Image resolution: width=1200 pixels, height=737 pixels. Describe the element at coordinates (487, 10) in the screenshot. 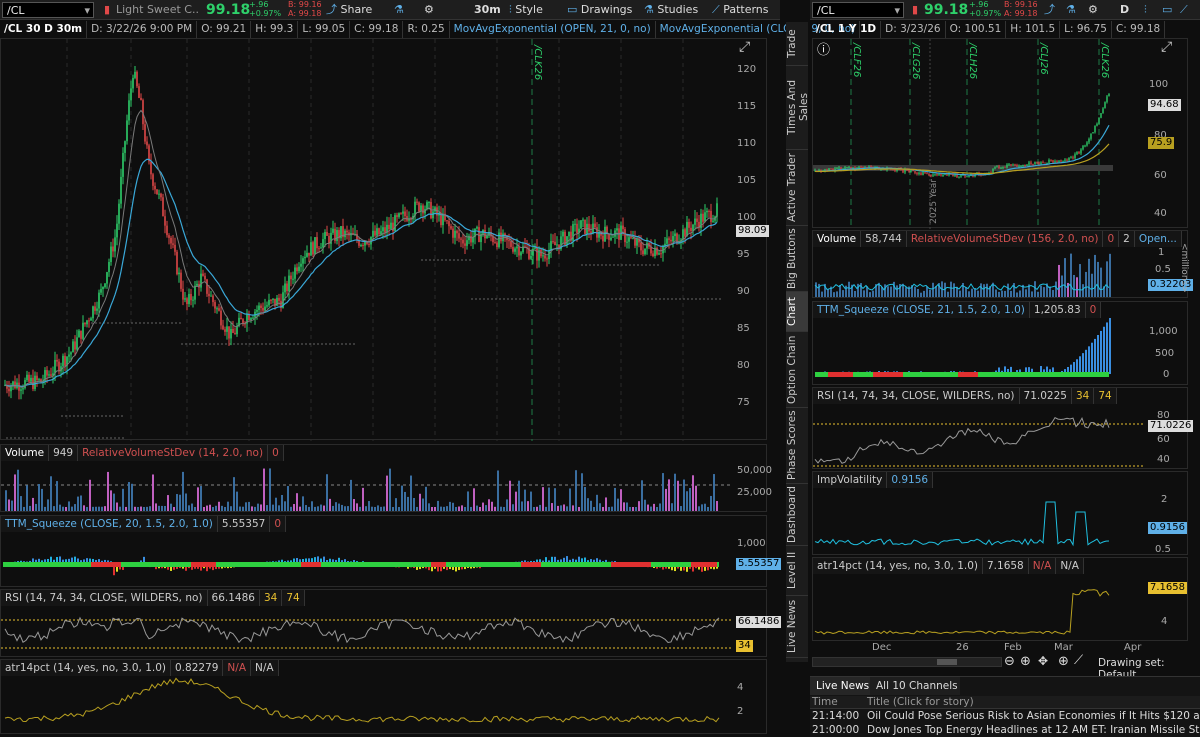

I see `timeframe-button: 30m` at that location.